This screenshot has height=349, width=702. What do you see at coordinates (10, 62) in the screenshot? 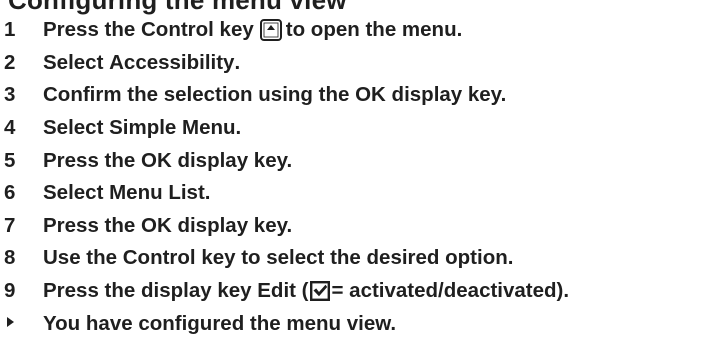
I see `step-number: 2` at bounding box center [10, 62].